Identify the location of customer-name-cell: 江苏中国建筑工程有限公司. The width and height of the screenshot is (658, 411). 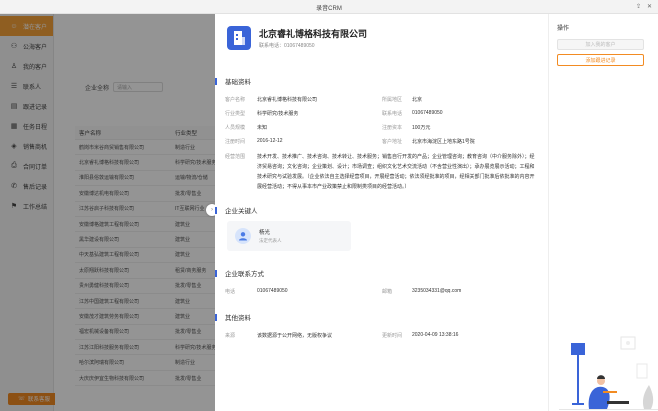
(109, 301).